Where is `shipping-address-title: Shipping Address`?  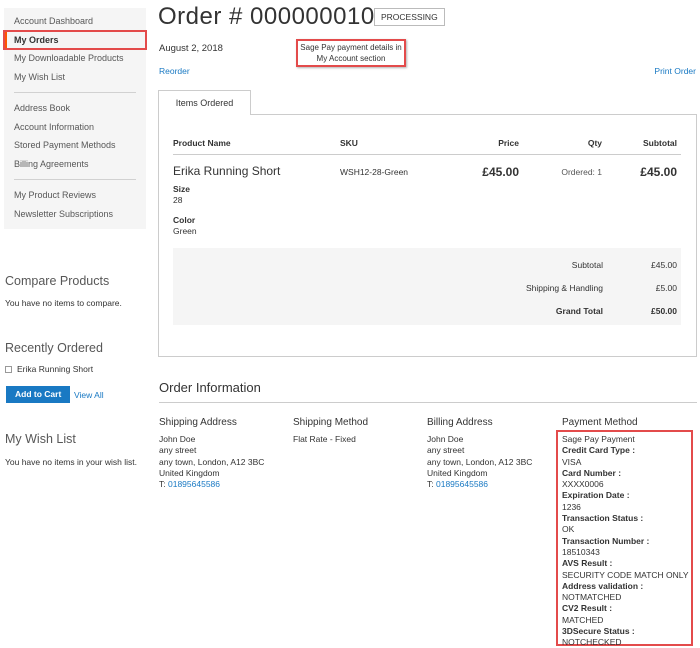 shipping-address-title: Shipping Address is located at coordinates (198, 422).